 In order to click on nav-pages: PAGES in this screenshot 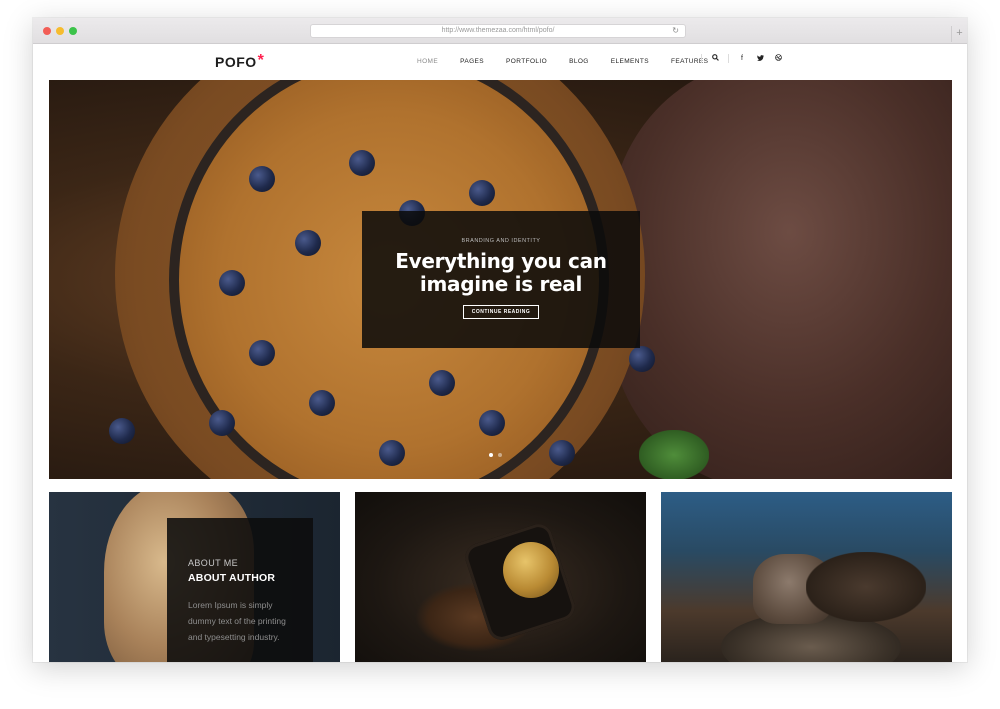, I will do `click(472, 61)`.